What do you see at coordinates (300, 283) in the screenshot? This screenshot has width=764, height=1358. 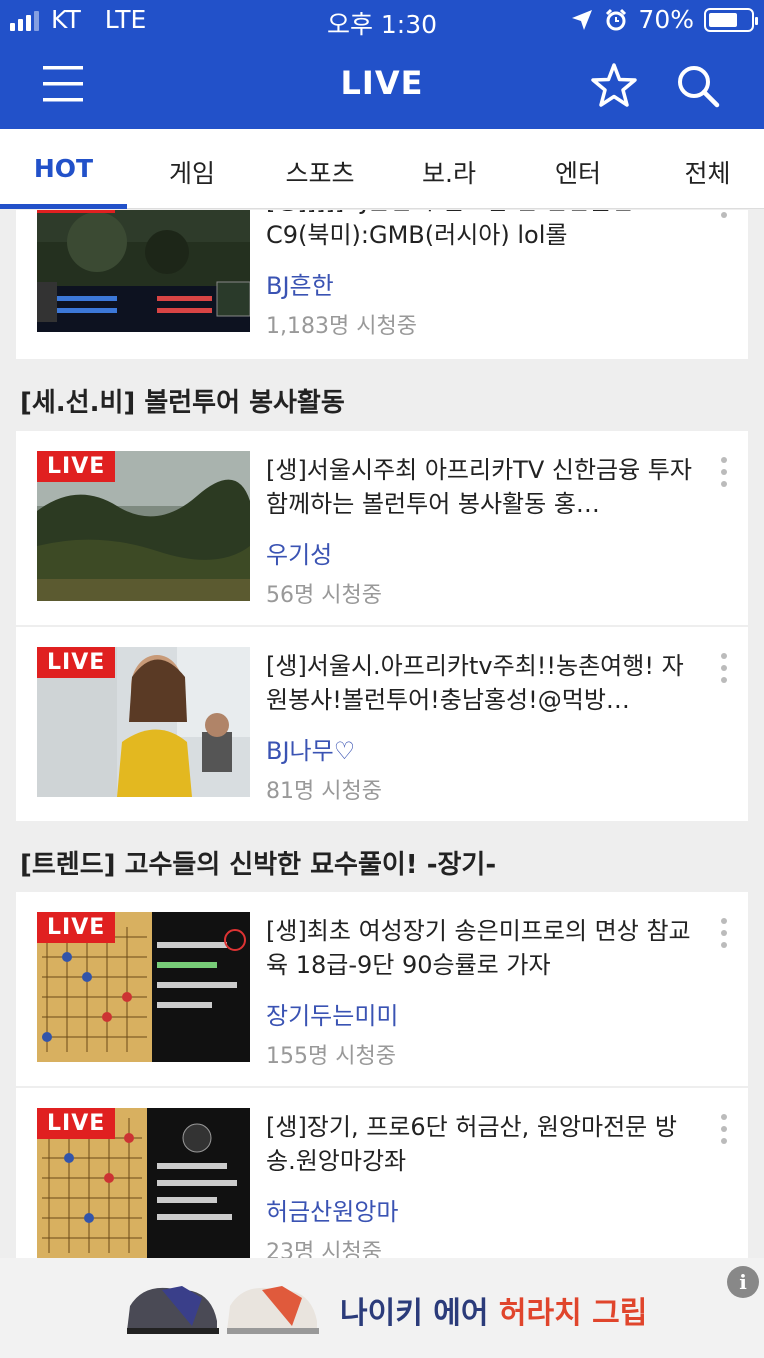 I see `broadcaster-name: BJ흔한` at bounding box center [300, 283].